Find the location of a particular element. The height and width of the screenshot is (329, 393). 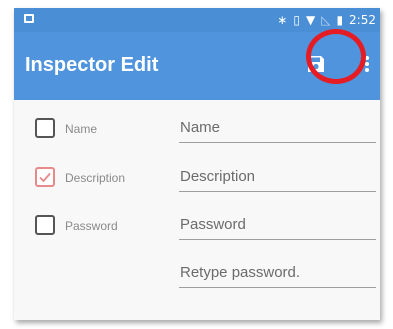

name-label: Name is located at coordinates (81, 129).